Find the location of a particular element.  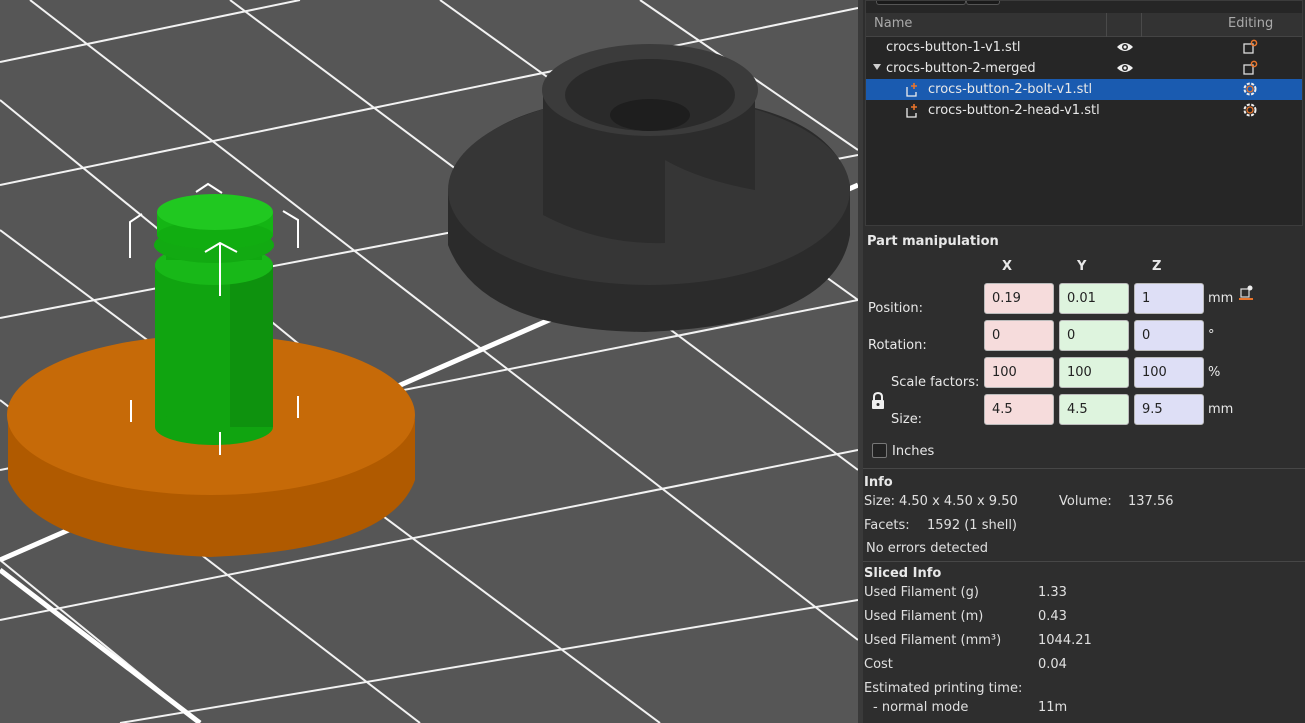

scale-unit: % is located at coordinates (1214, 372).